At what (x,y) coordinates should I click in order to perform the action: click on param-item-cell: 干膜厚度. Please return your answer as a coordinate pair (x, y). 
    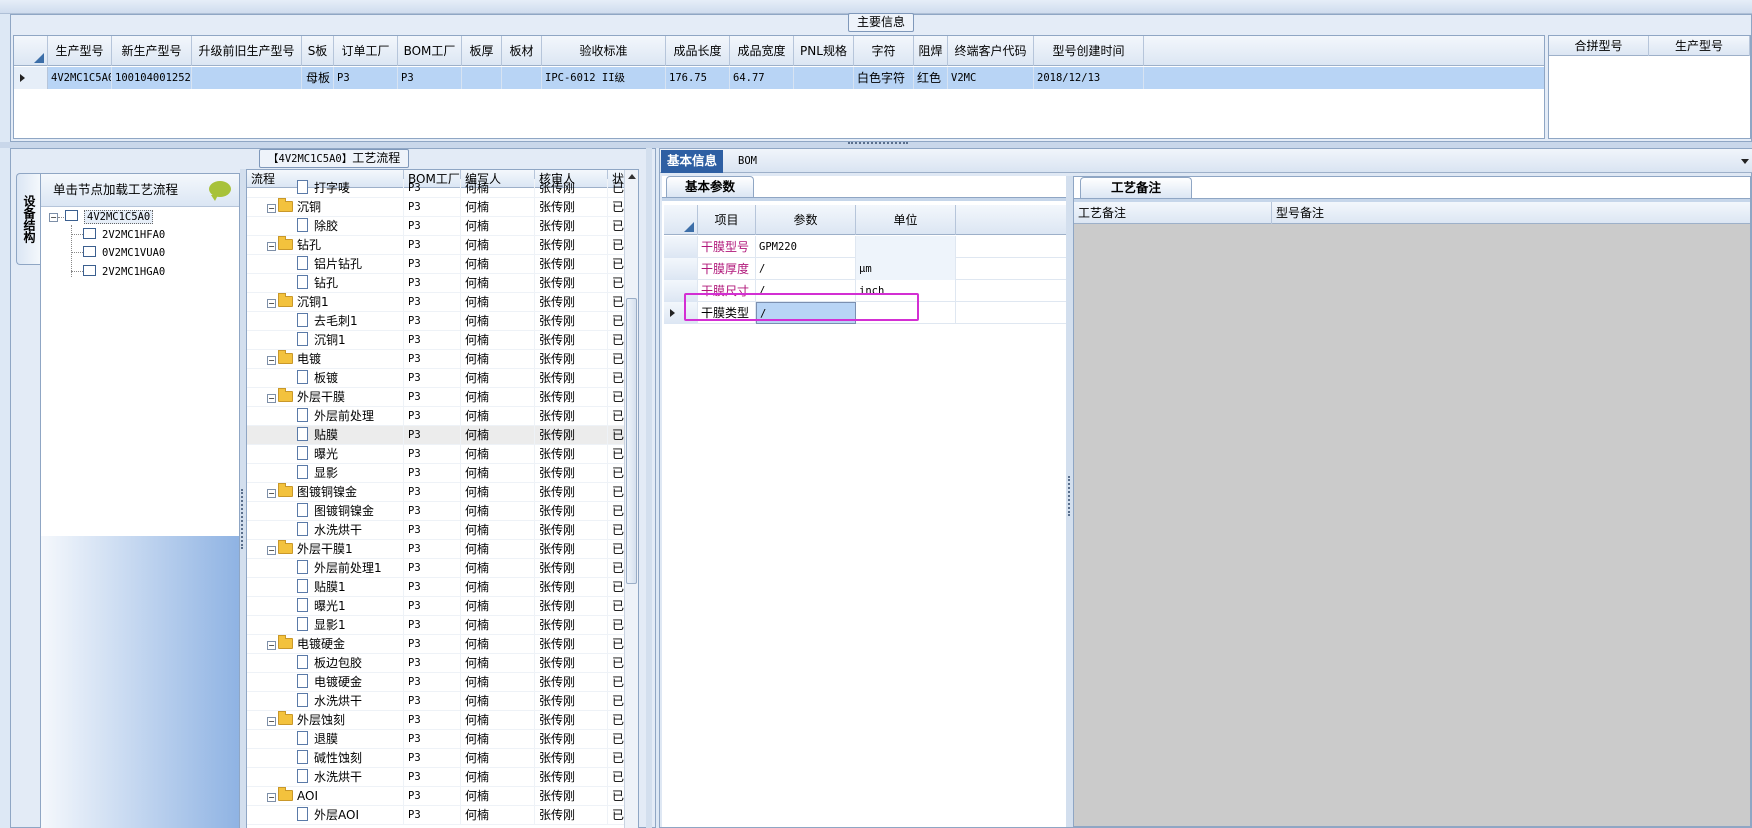
    Looking at the image, I should click on (727, 269).